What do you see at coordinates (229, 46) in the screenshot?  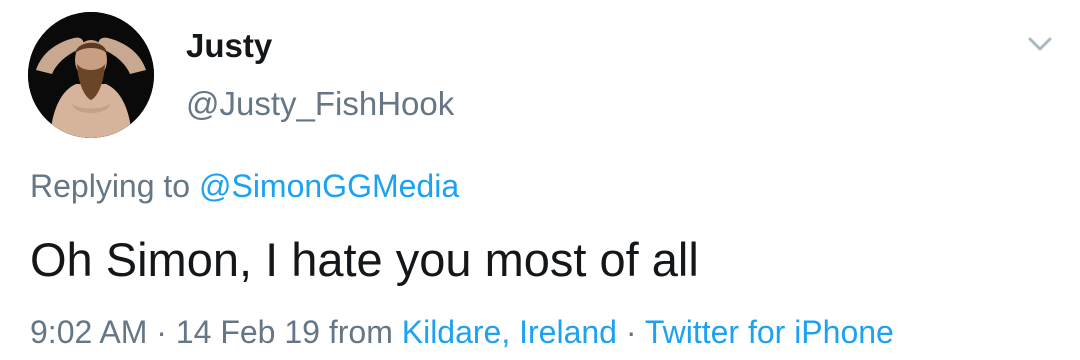 I see `display-name: Justy` at bounding box center [229, 46].